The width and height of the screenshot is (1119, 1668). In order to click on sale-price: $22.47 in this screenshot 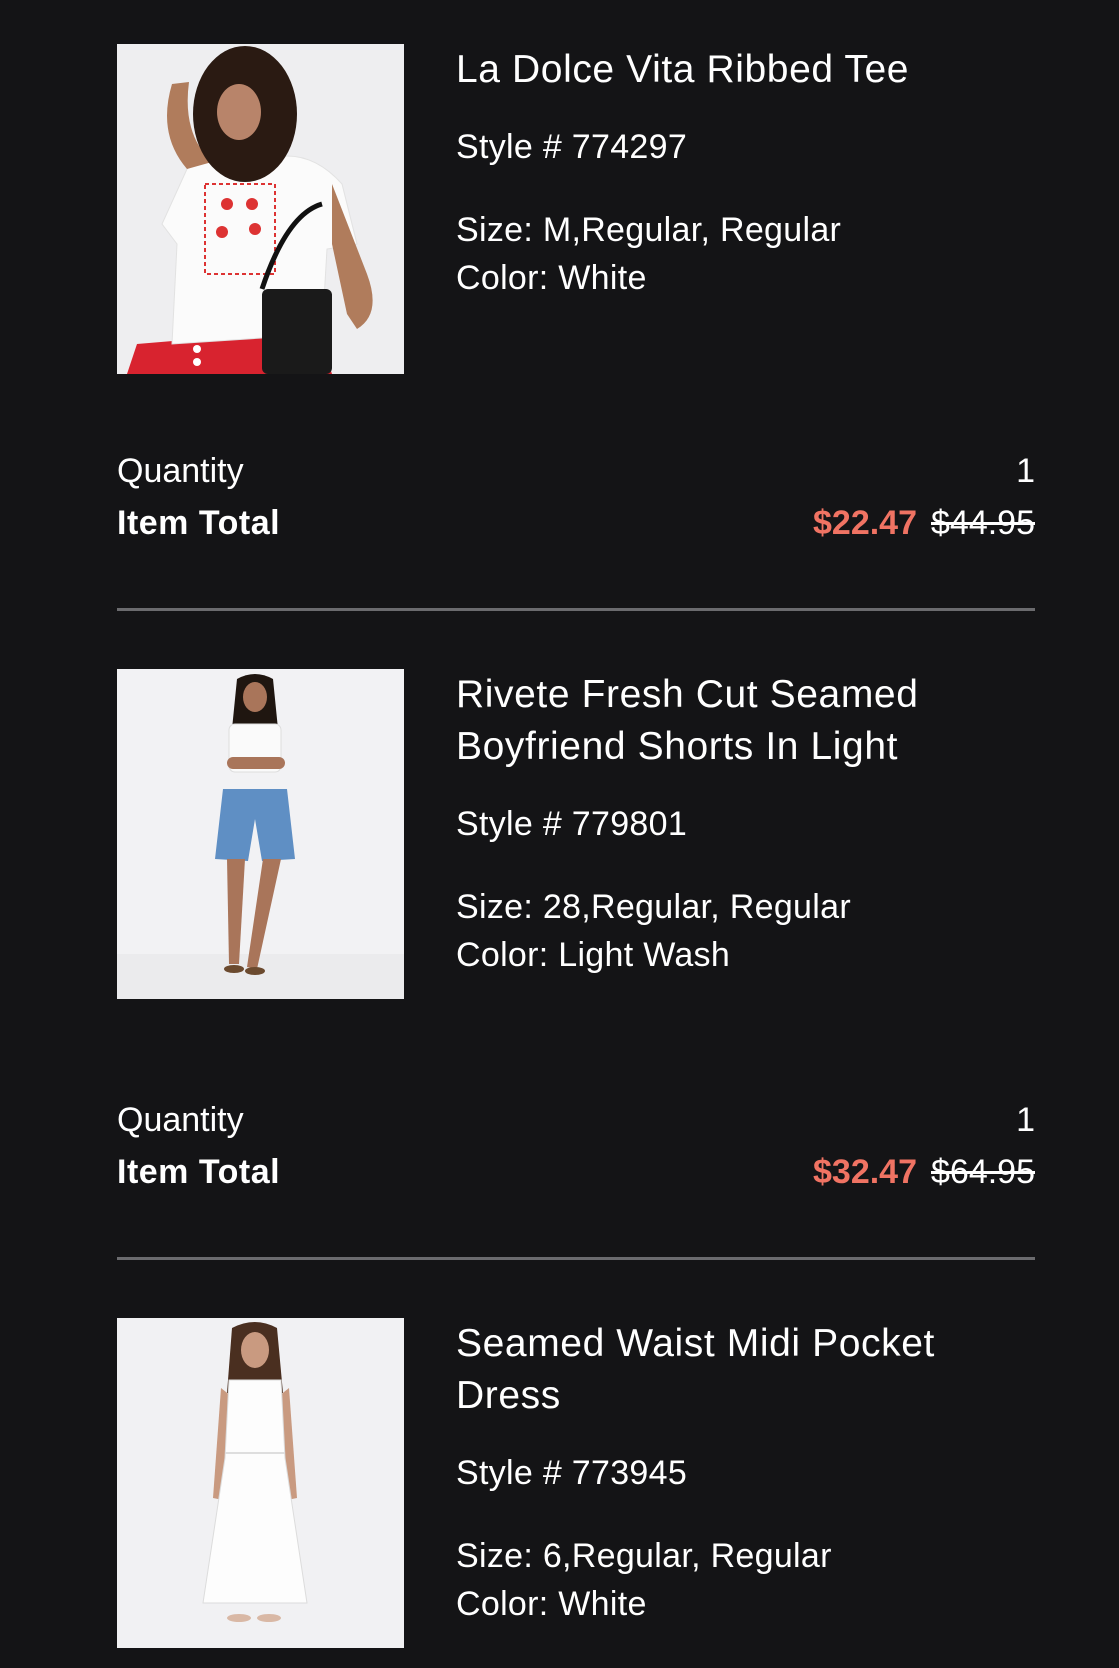, I will do `click(865, 523)`.